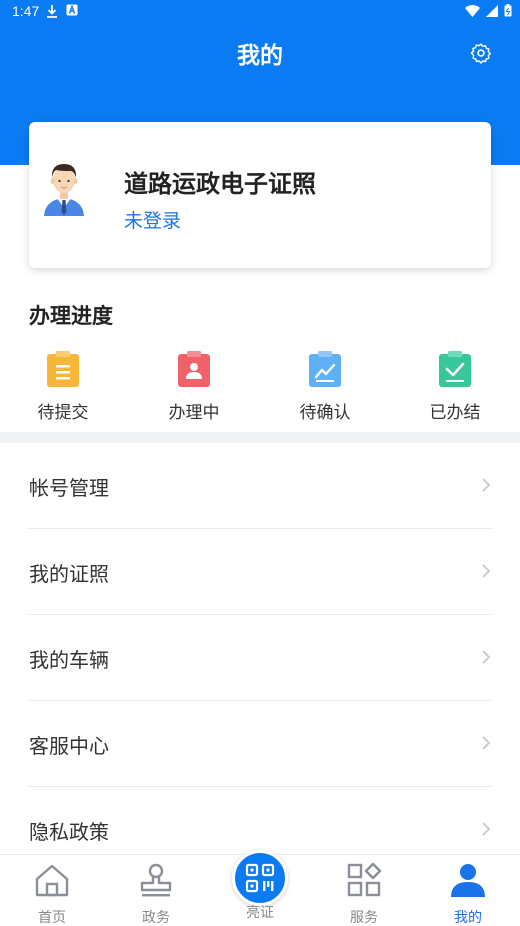  I want to click on clipboard-person-icon, so click(194, 369).